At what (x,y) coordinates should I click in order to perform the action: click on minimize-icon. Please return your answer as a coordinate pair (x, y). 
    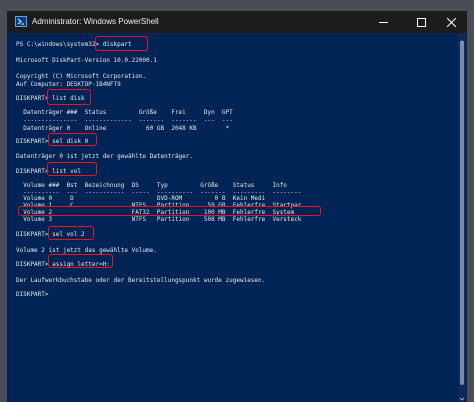
    Looking at the image, I should click on (383, 22).